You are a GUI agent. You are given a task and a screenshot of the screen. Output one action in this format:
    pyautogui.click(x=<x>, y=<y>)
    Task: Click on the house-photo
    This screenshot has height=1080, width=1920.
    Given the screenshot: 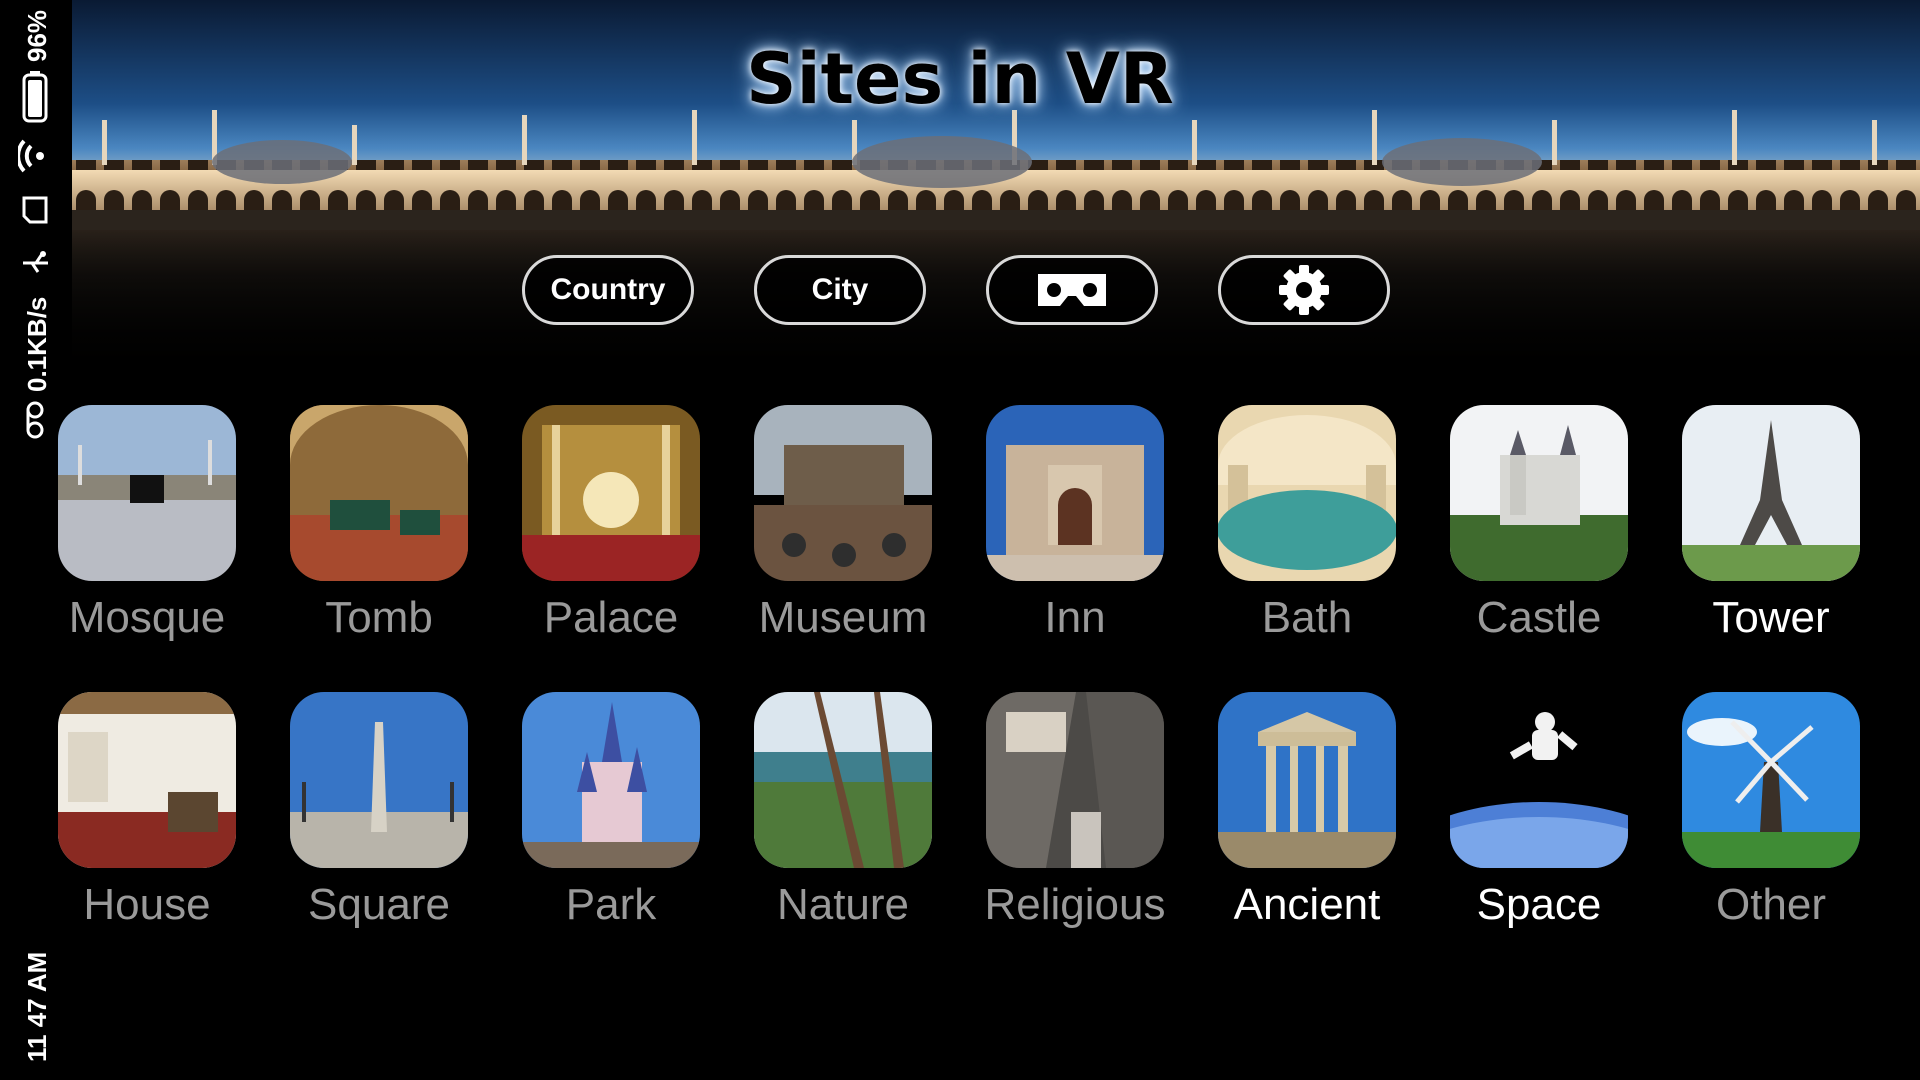 What is the action you would take?
    pyautogui.click(x=147, y=780)
    